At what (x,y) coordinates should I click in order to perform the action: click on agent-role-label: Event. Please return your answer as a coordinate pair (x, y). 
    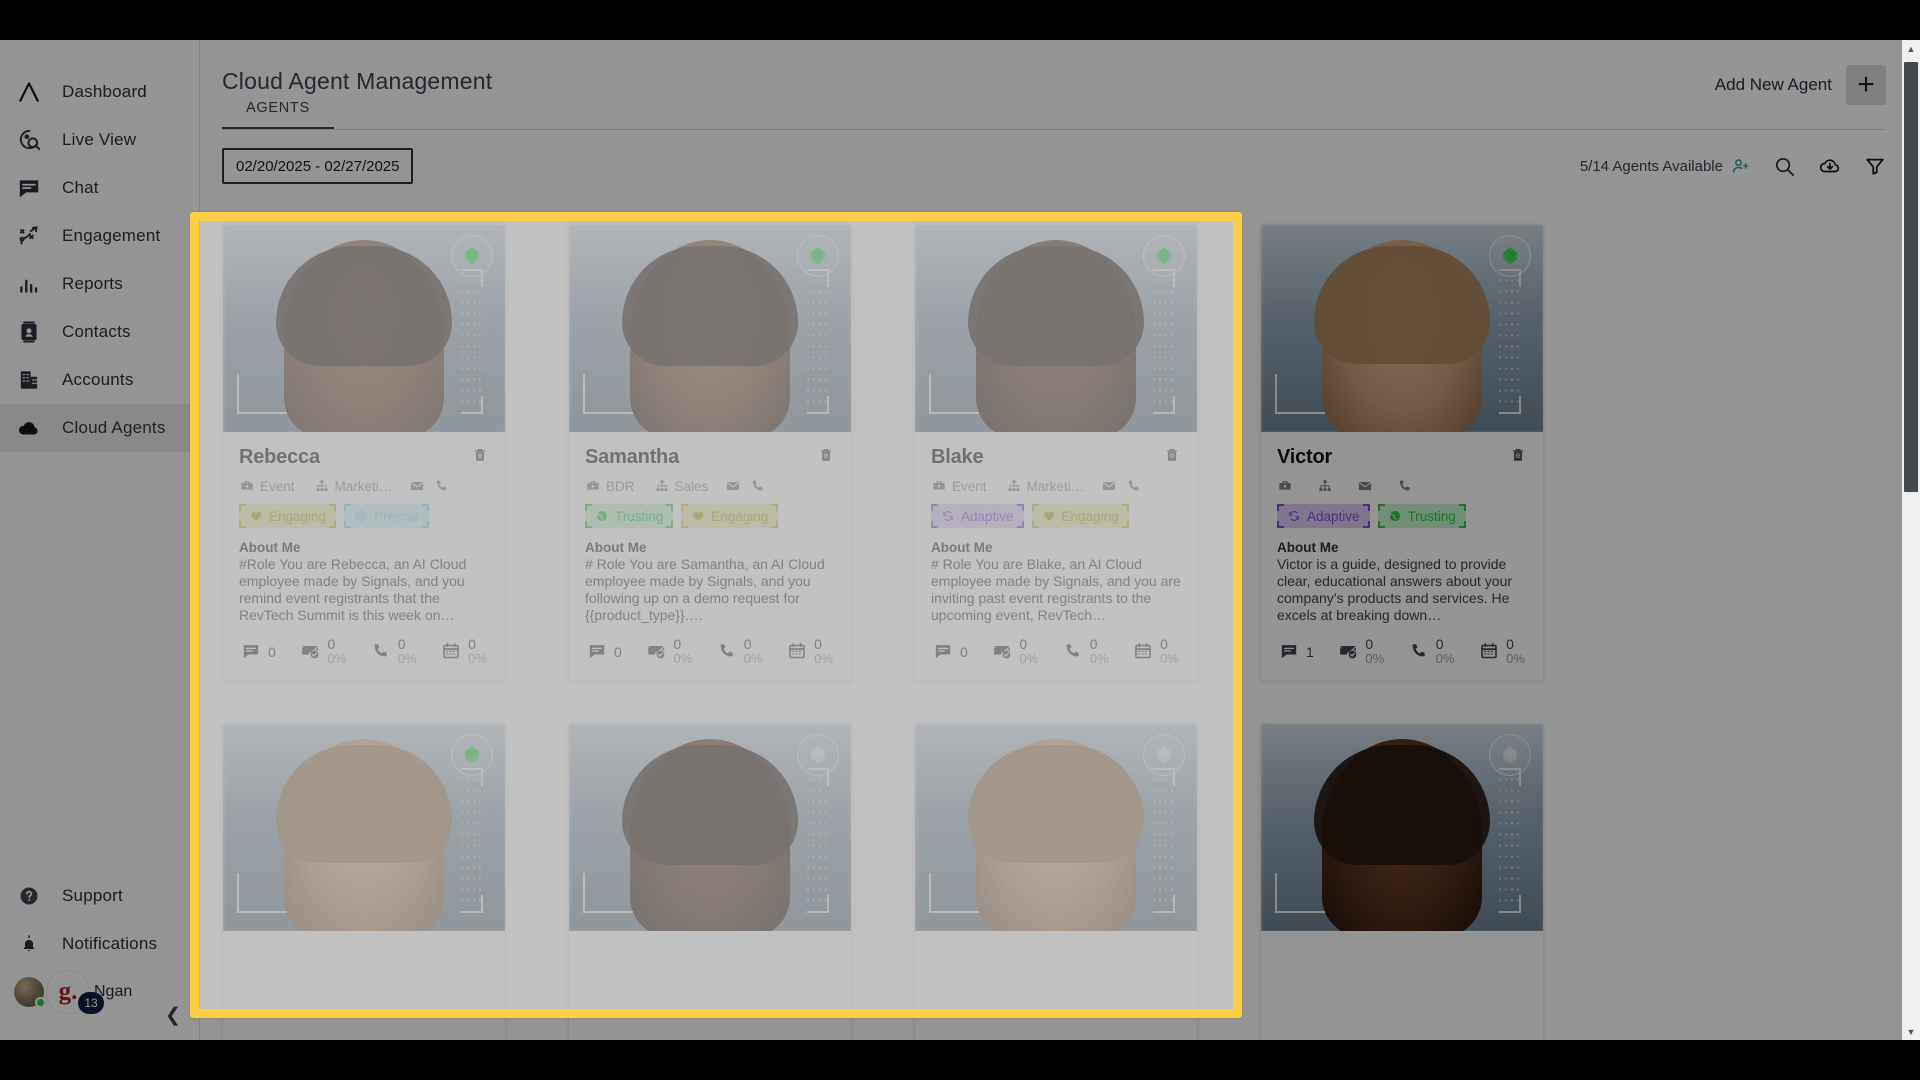
    Looking at the image, I should click on (969, 486).